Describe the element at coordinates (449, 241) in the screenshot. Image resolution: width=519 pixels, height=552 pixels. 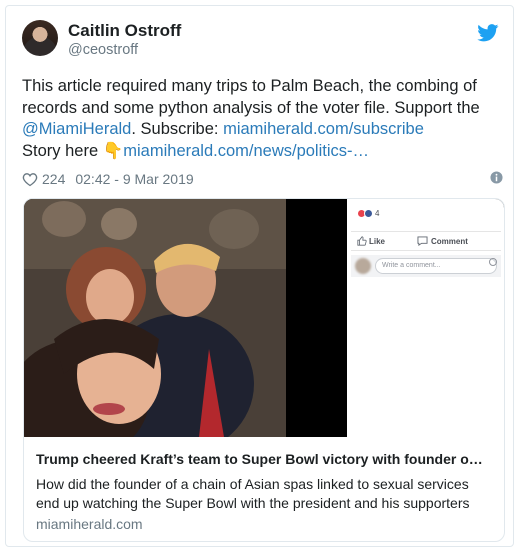
I see `fb-comment-button: Comment` at that location.